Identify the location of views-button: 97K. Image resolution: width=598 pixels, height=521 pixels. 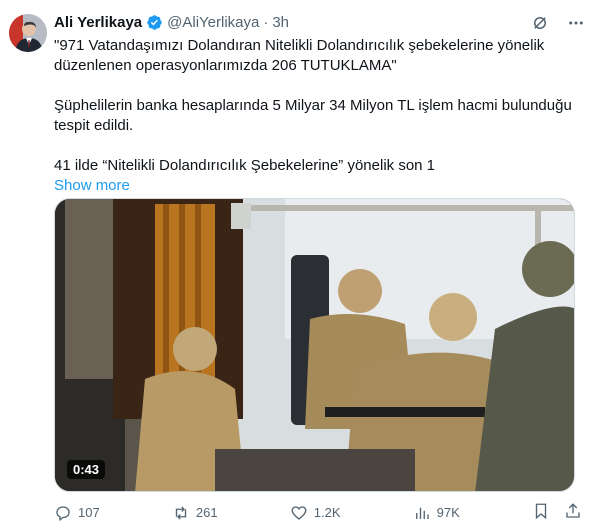
(436, 512).